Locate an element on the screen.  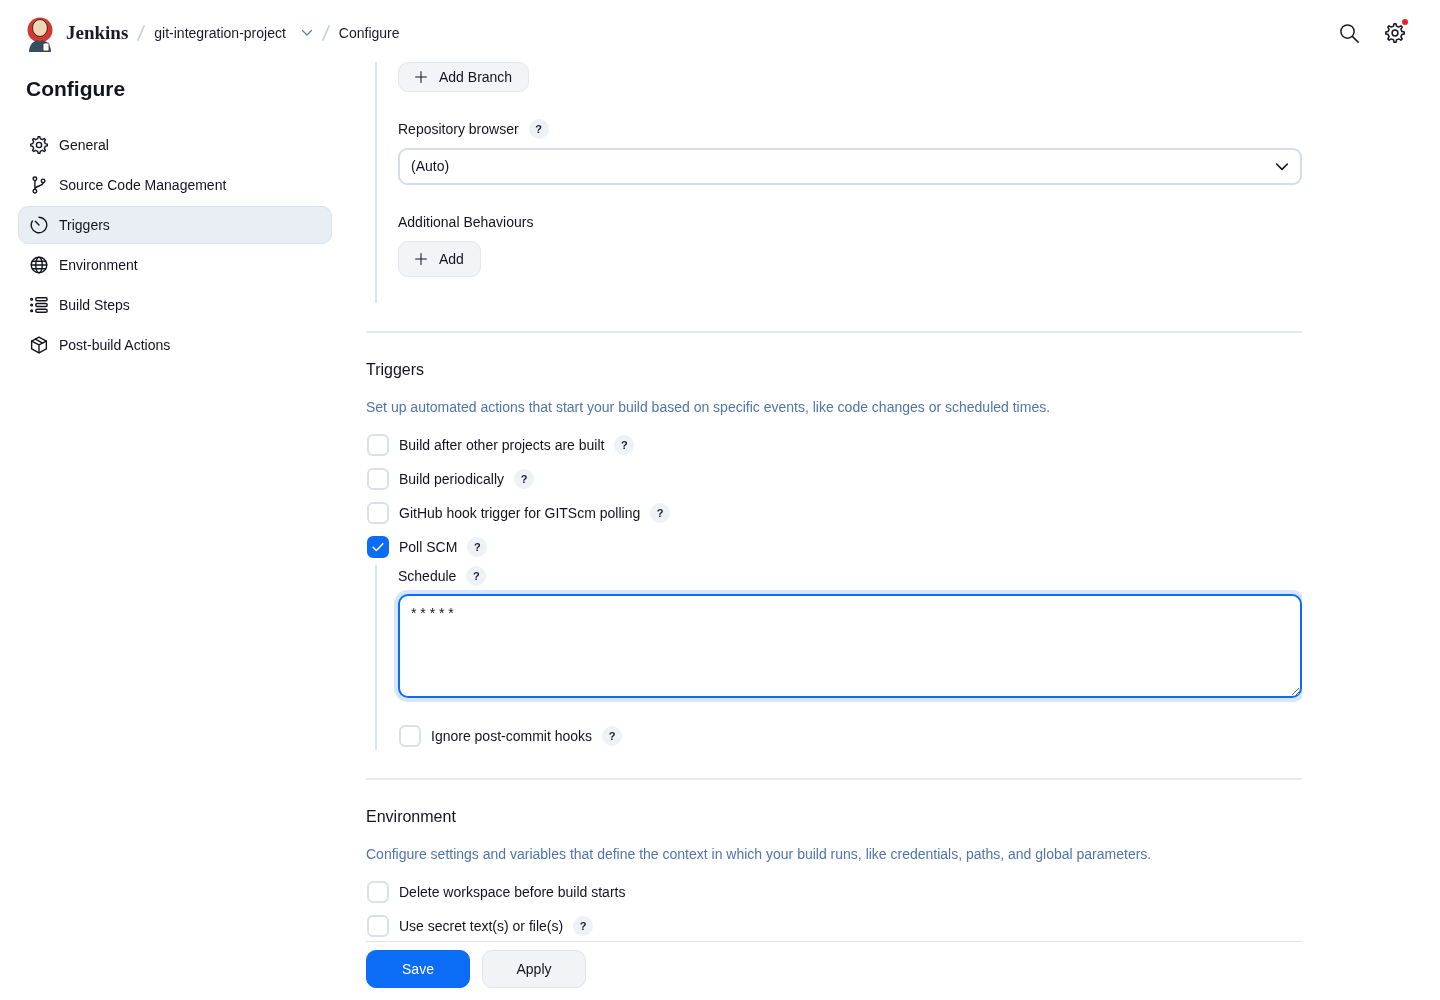
checkmark-icon is located at coordinates (378, 547).